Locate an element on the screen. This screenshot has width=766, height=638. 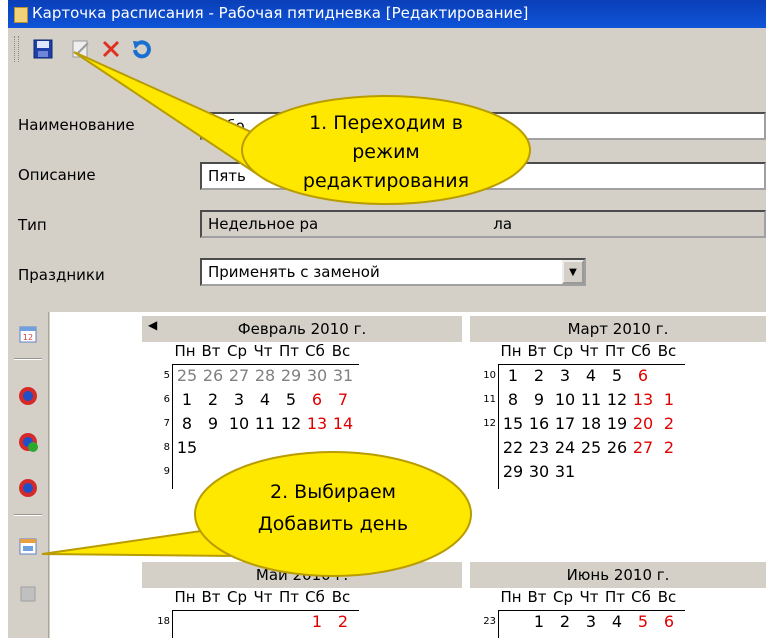
callout-1-line-2: режим is located at coordinates (386, 152).